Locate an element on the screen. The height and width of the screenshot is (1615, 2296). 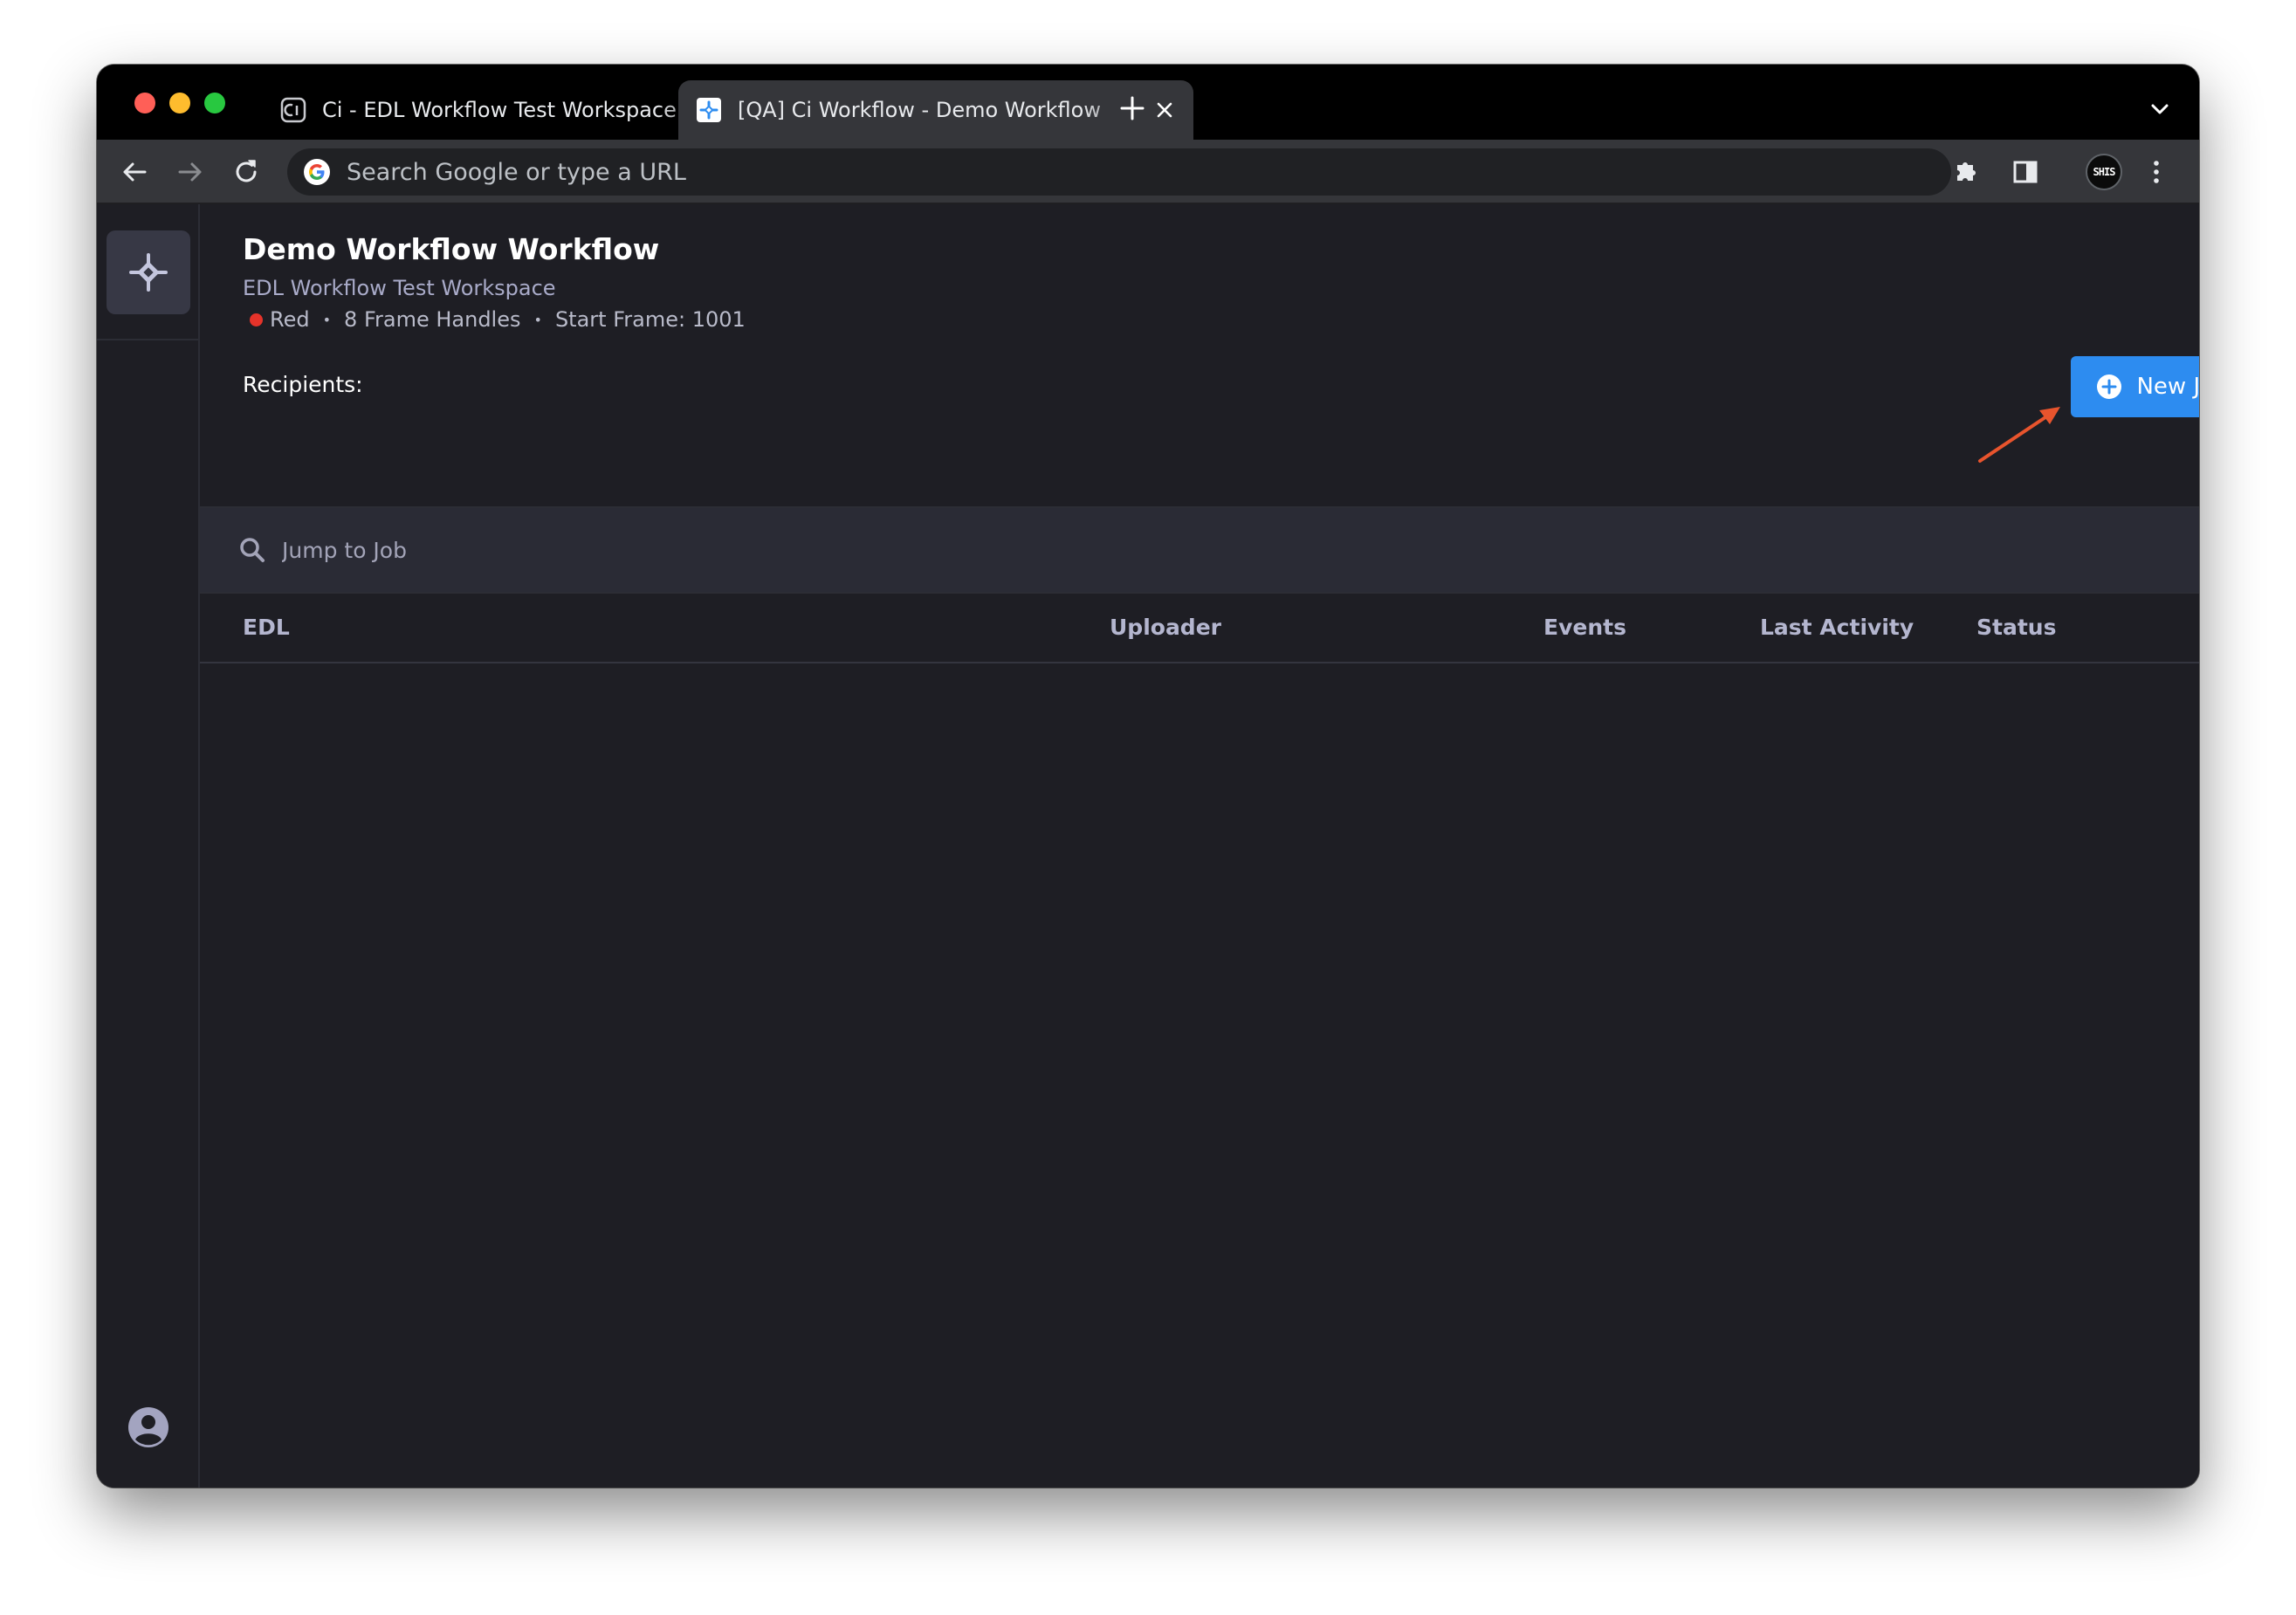
maximize-window-button is located at coordinates (214, 103).